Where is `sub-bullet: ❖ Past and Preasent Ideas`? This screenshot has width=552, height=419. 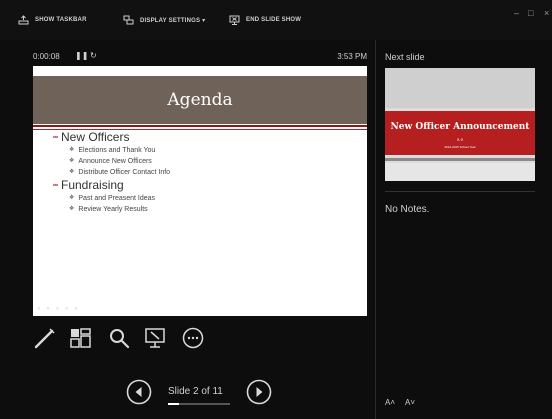 sub-bullet: ❖ Past and Preasent Ideas is located at coordinates (203, 198).